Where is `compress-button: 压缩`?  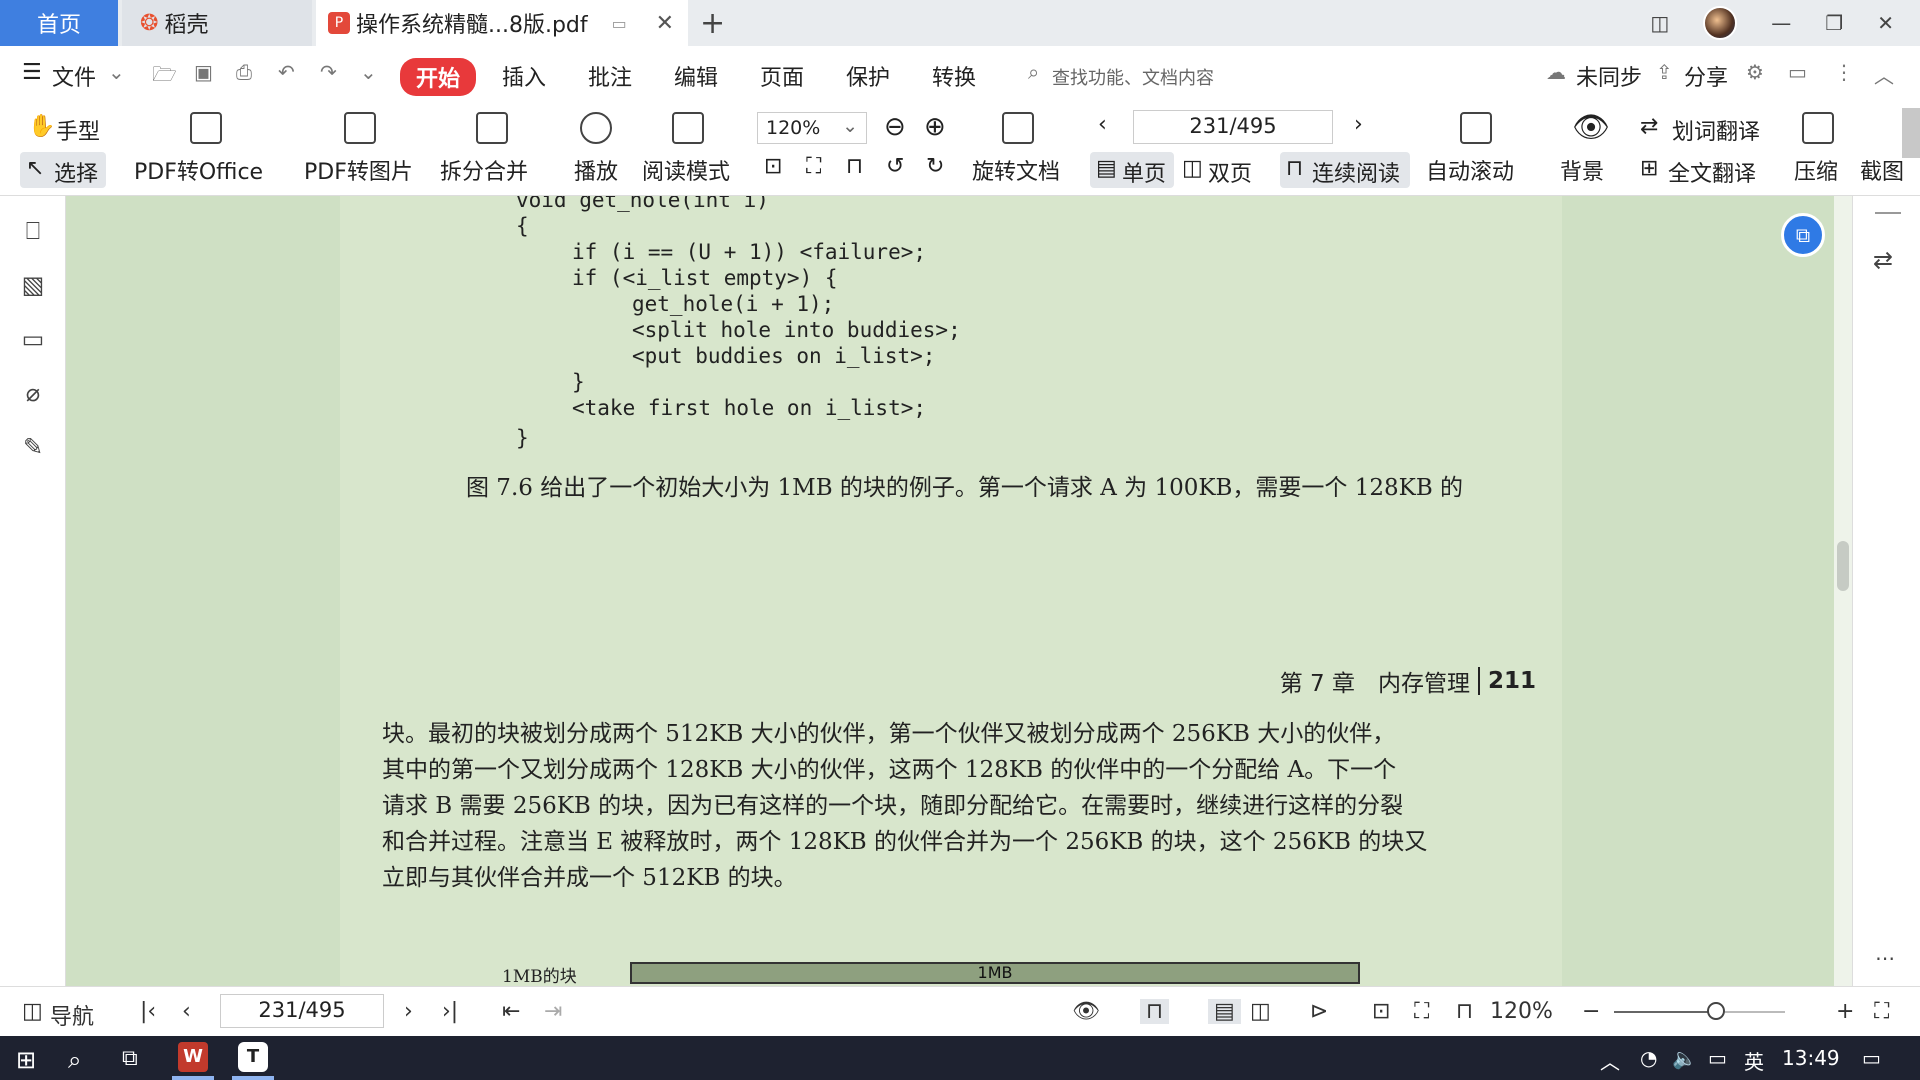
compress-button: 压缩 is located at coordinates (1816, 170).